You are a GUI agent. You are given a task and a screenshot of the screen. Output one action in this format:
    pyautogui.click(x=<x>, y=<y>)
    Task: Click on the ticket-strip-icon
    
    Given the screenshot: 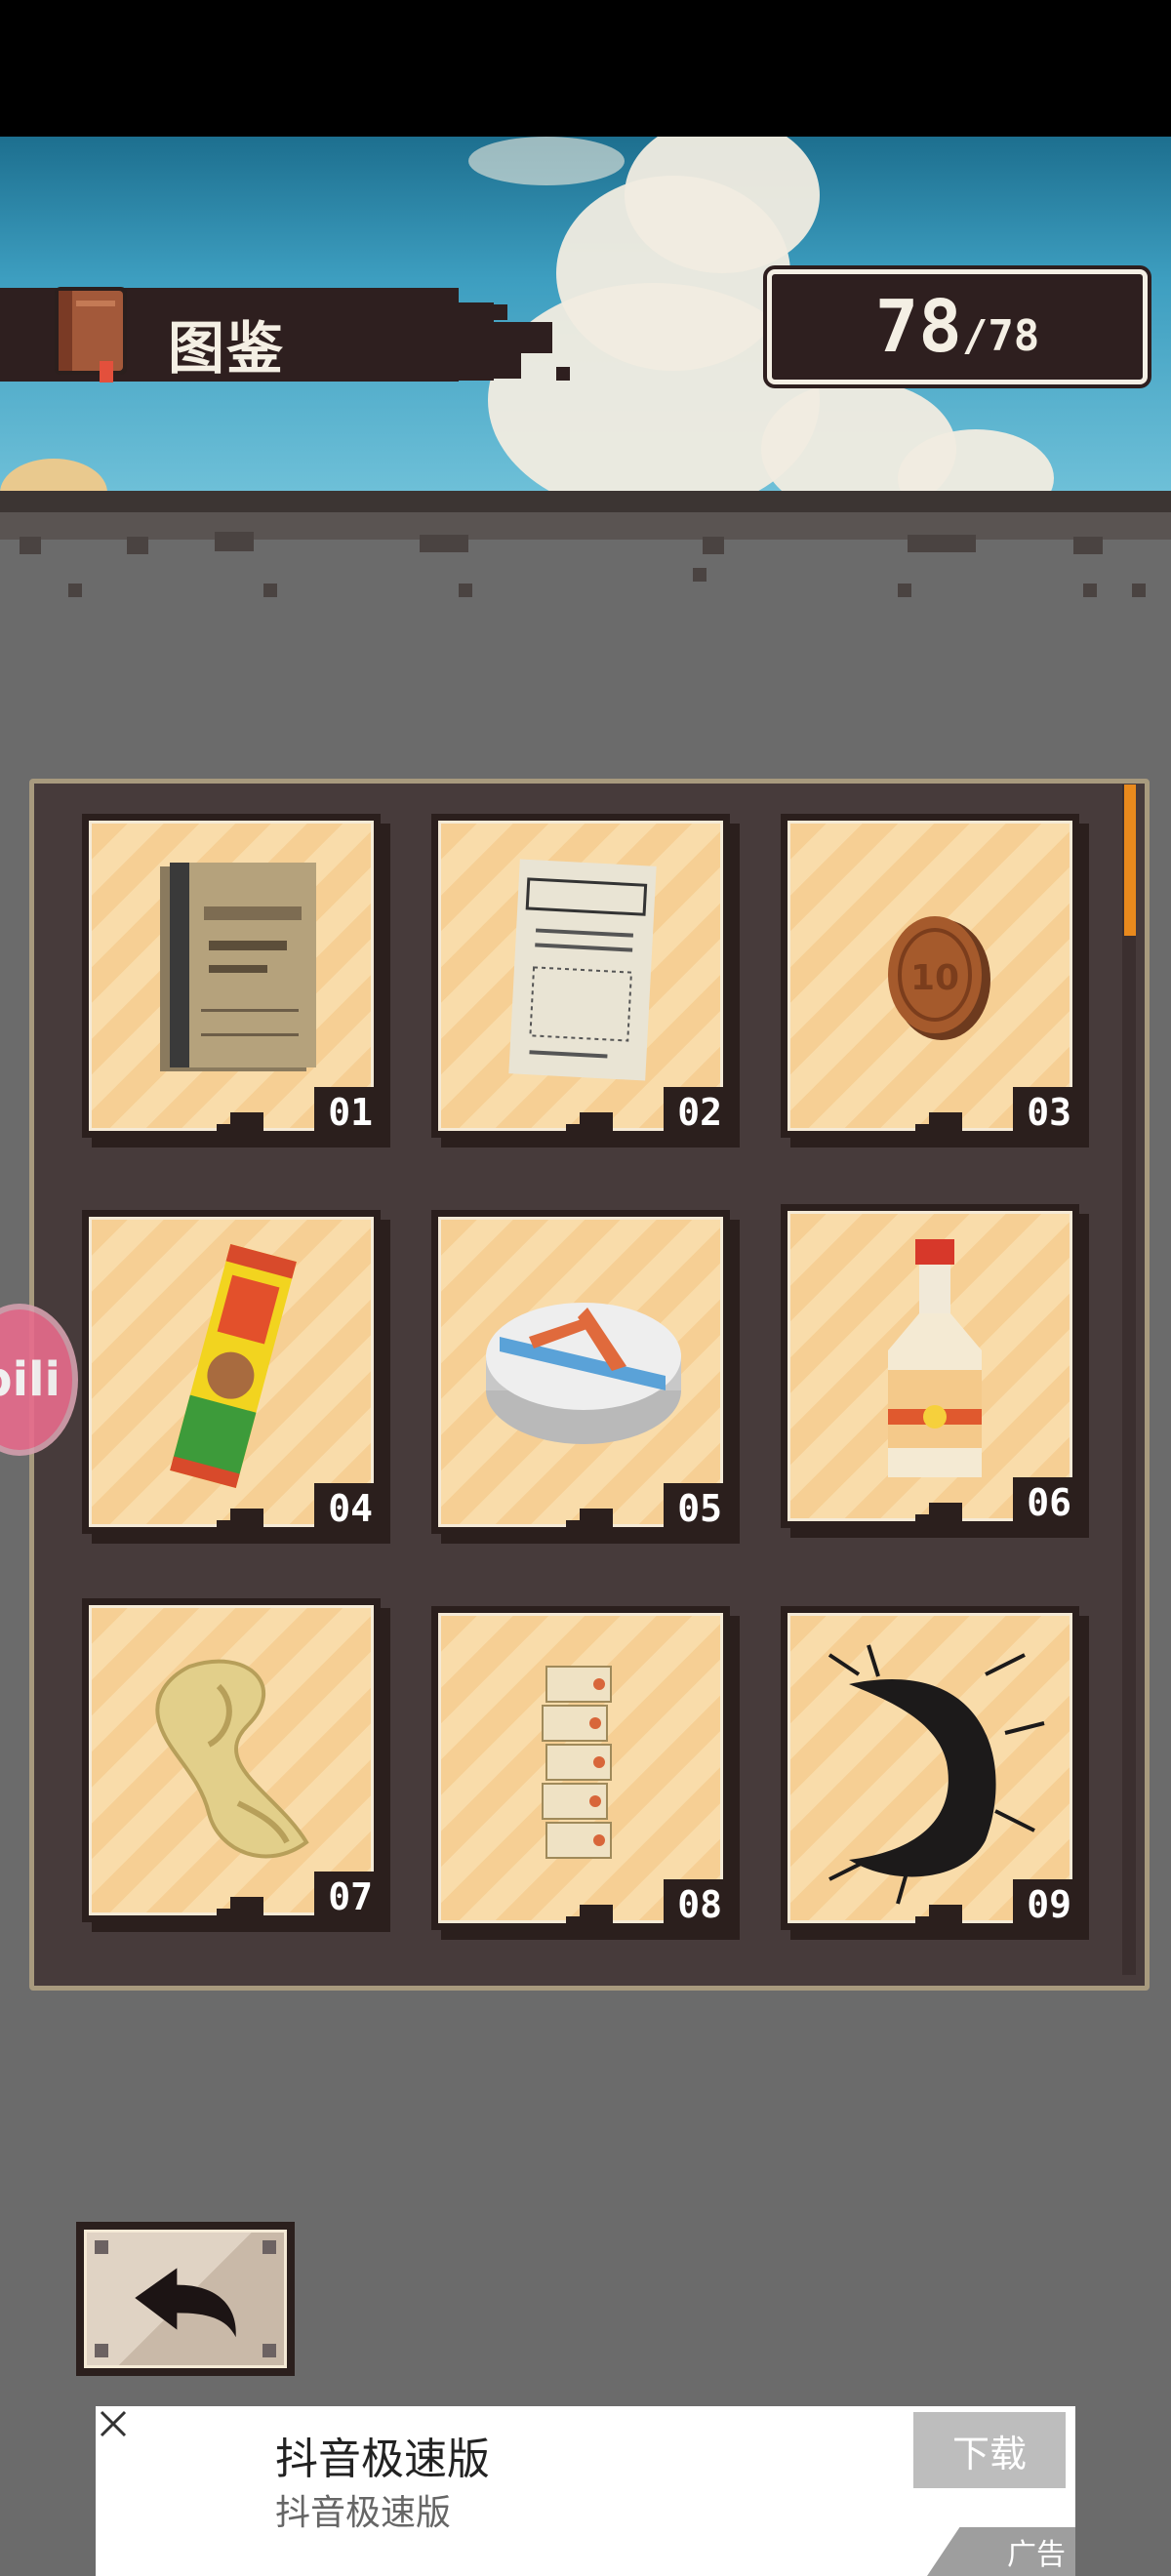 What is the action you would take?
    pyautogui.click(x=577, y=1762)
    